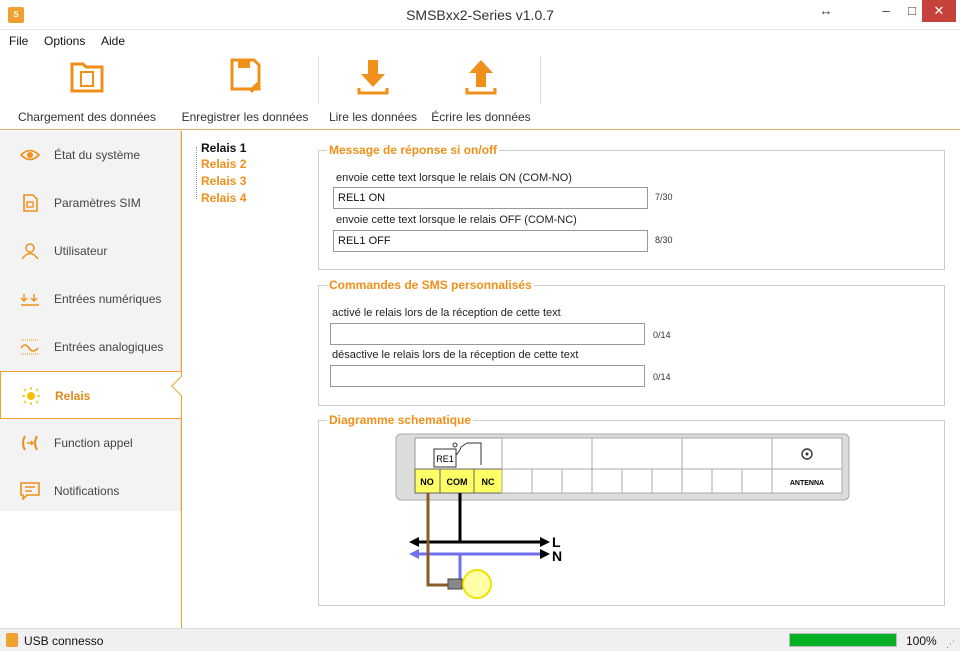 The image size is (960, 651). What do you see at coordinates (31, 396) in the screenshot?
I see `bulb-icon` at bounding box center [31, 396].